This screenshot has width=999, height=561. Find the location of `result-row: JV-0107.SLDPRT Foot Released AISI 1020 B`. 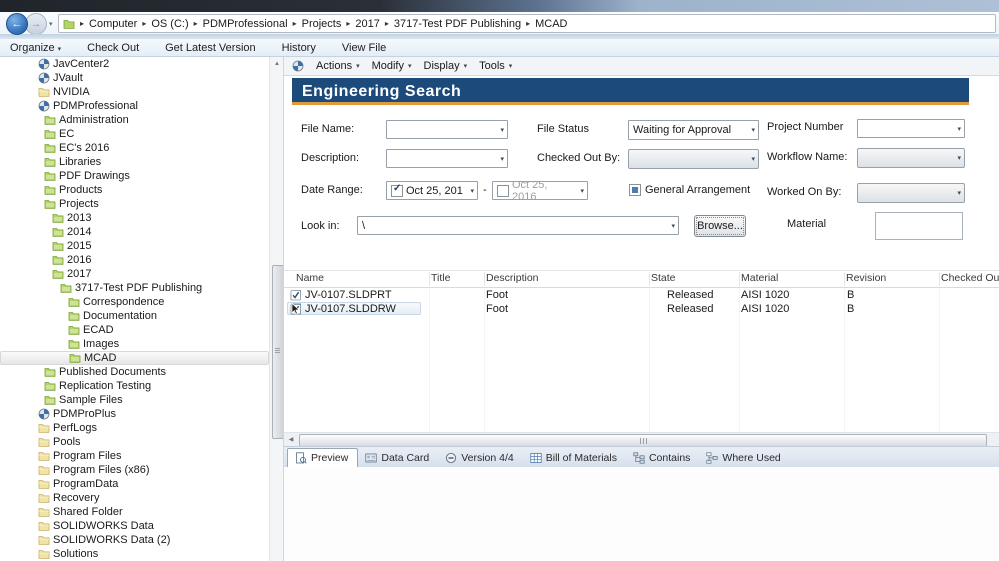

result-row: JV-0107.SLDPRT Foot Released AISI 1020 B is located at coordinates (641, 295).